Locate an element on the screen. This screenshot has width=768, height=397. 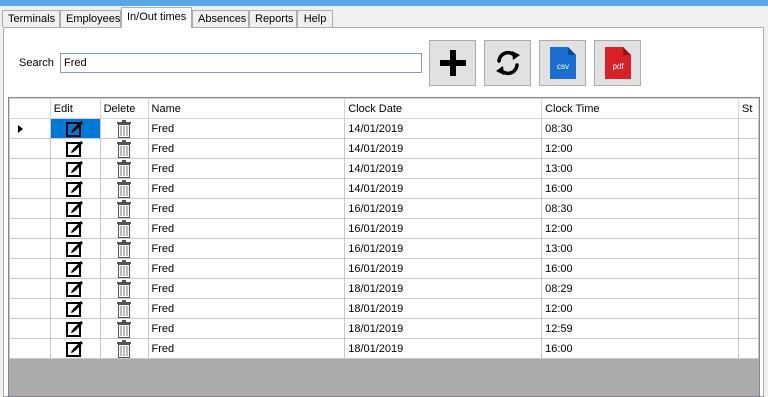
clock-time-cell: 08:29 is located at coordinates (640, 288).